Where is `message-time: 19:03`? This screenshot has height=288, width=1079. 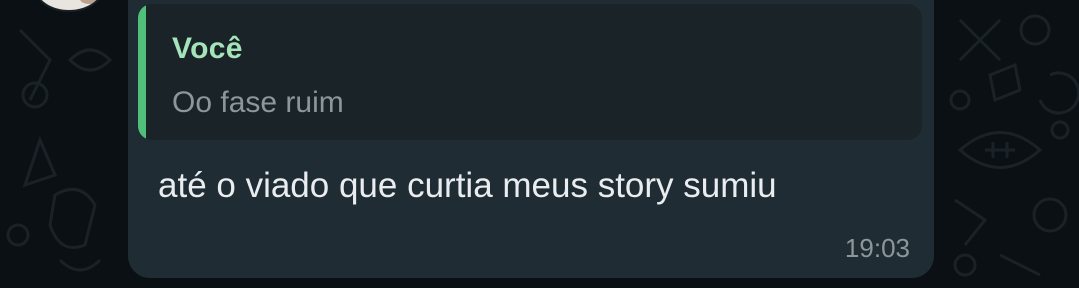 message-time: 19:03 is located at coordinates (877, 248).